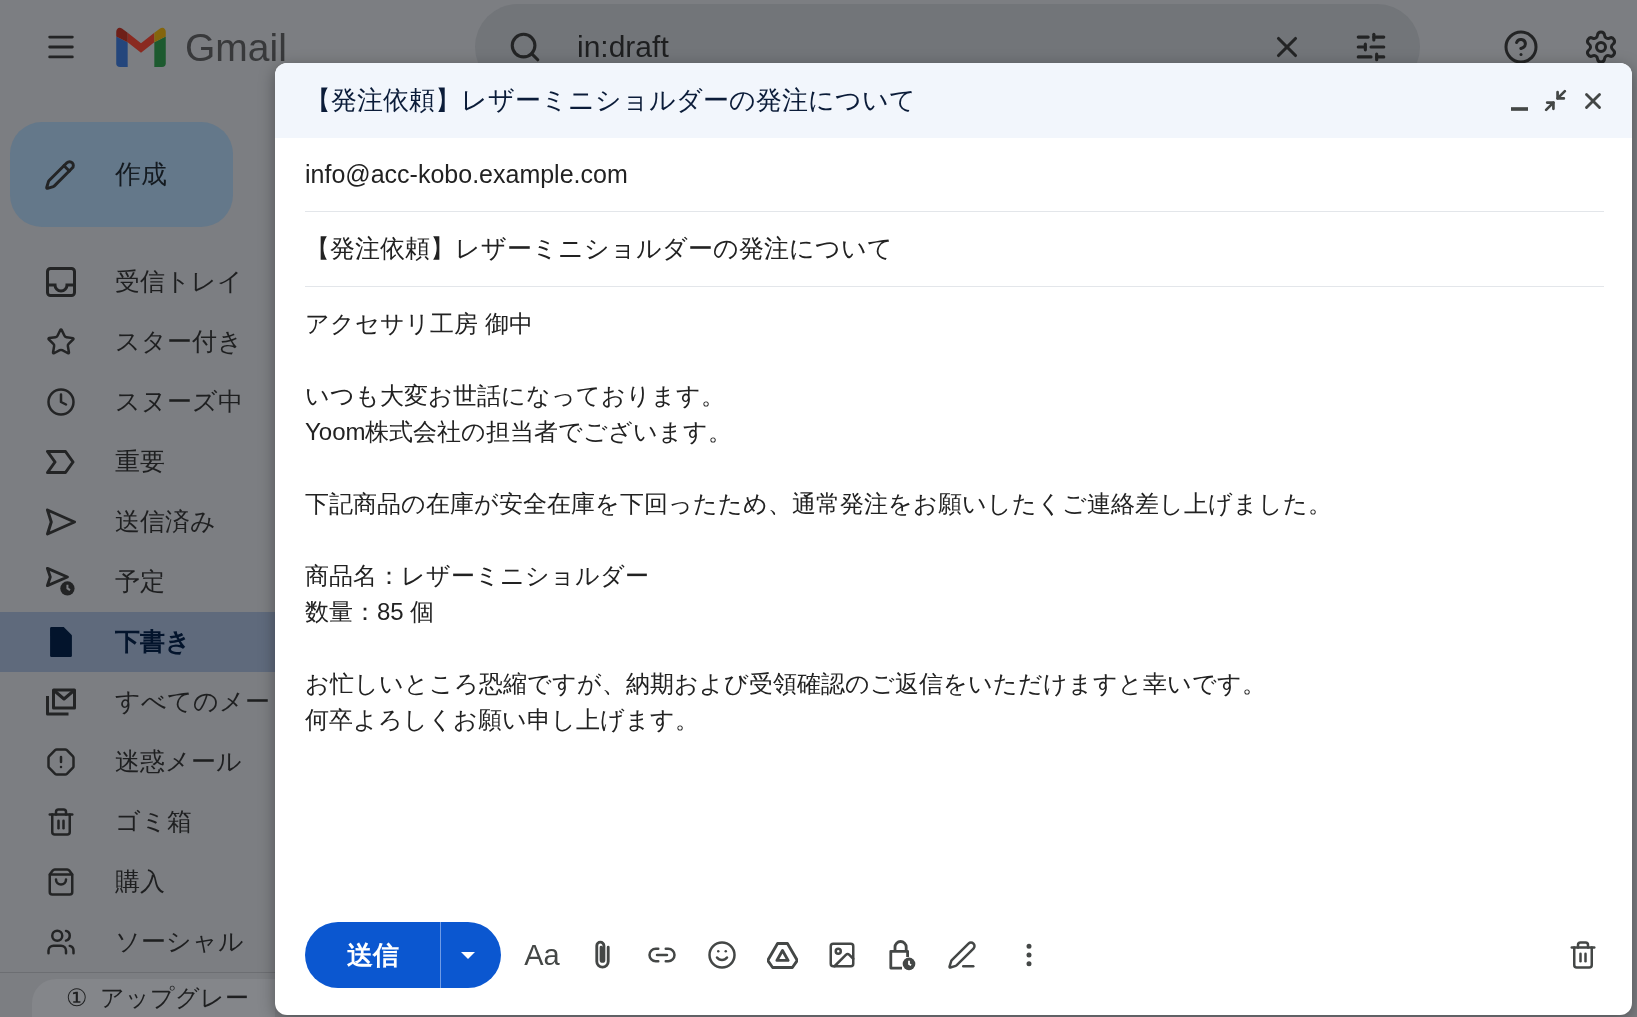 This screenshot has height=1017, width=1637. I want to click on inbox-icon, so click(61, 282).